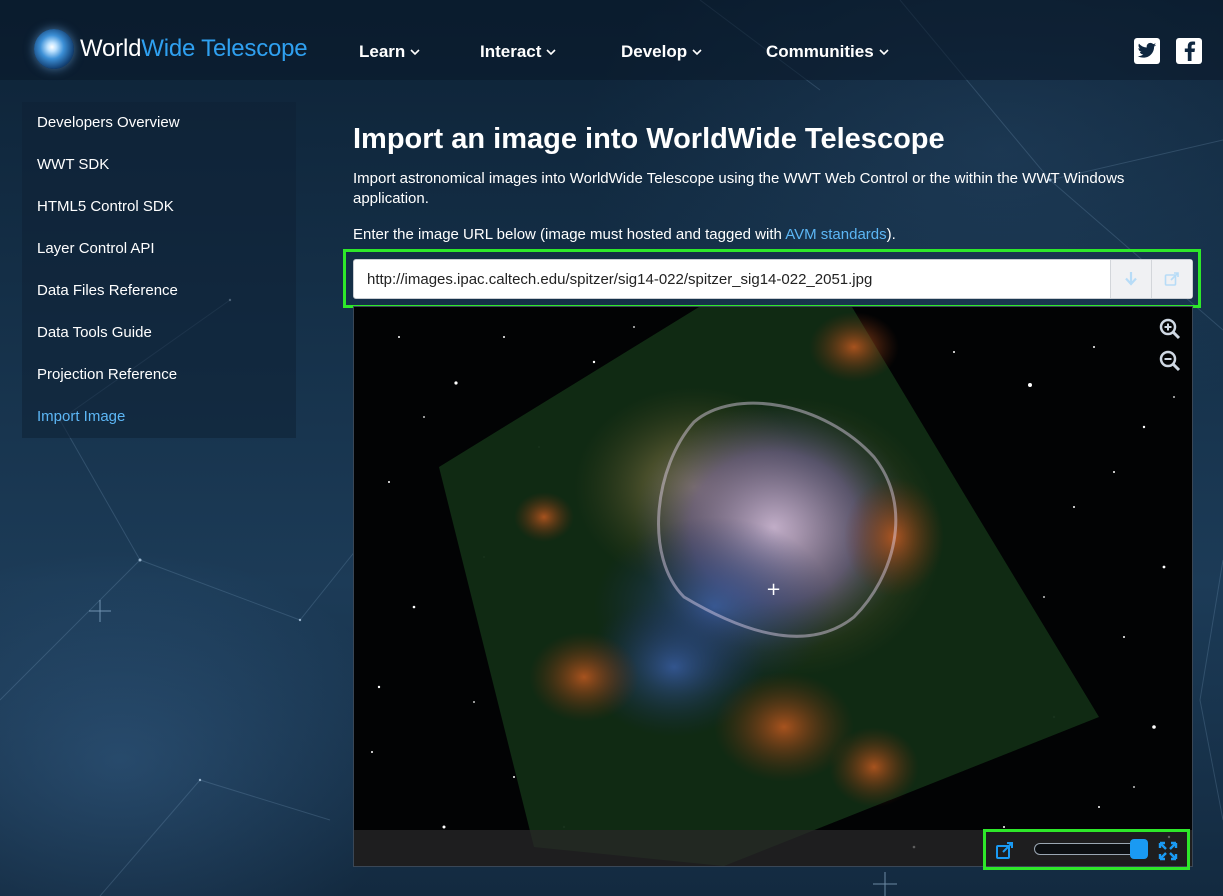 The height and width of the screenshot is (896, 1223). Describe the element at coordinates (1086, 849) in the screenshot. I see `opacity-slider` at that location.